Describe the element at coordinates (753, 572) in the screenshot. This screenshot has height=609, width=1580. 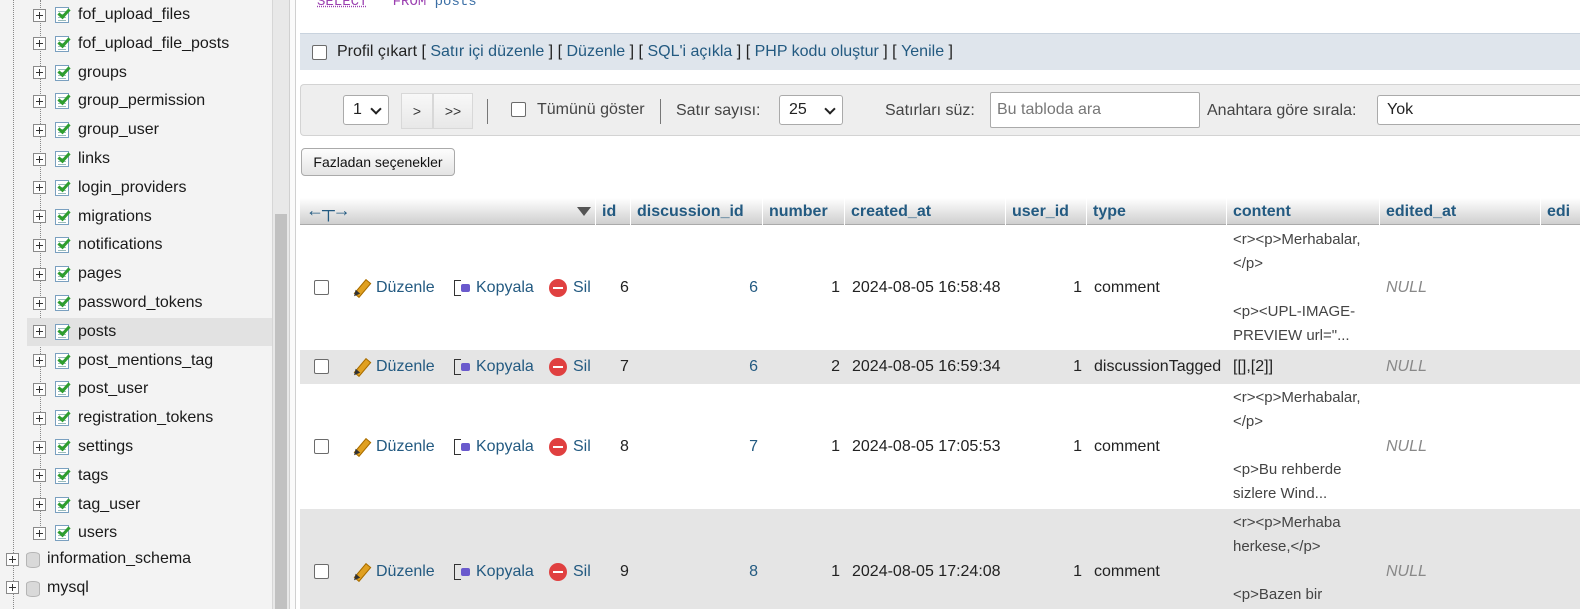
I see `cell-discussion-id: 8` at that location.